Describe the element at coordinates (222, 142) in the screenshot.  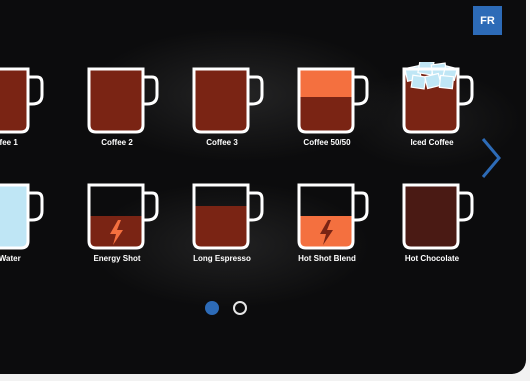
I see `drink-label: Coffee 3` at that location.